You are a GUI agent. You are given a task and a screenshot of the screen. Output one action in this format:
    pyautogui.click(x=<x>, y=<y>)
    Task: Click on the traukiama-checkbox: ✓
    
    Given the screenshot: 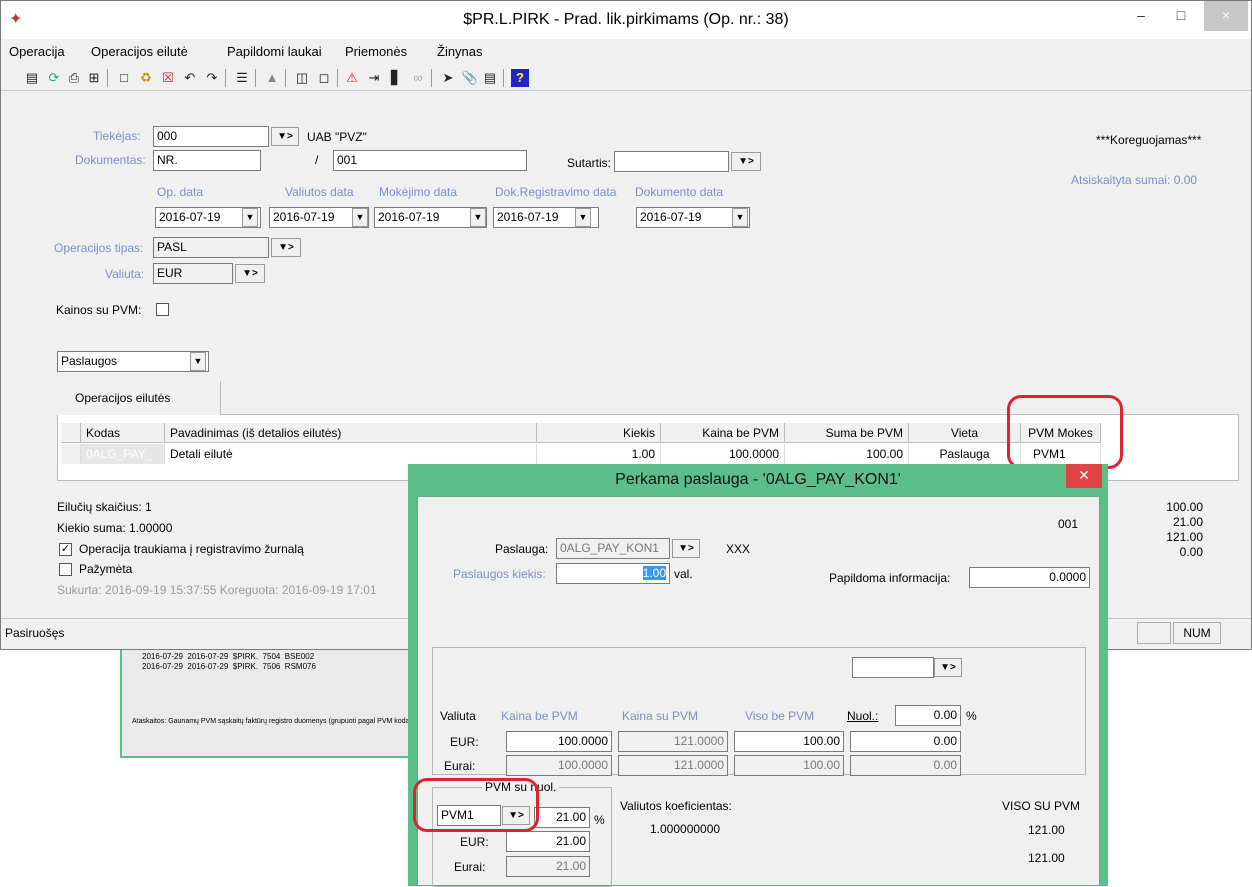 What is the action you would take?
    pyautogui.click(x=65, y=549)
    